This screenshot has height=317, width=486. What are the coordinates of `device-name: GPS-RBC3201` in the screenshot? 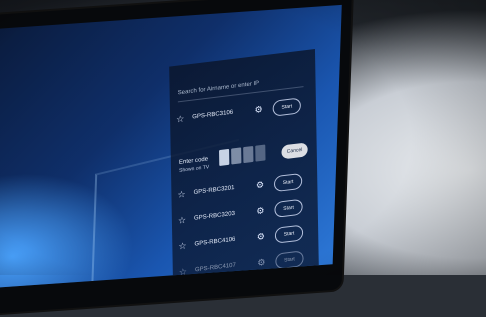 It's located at (214, 190).